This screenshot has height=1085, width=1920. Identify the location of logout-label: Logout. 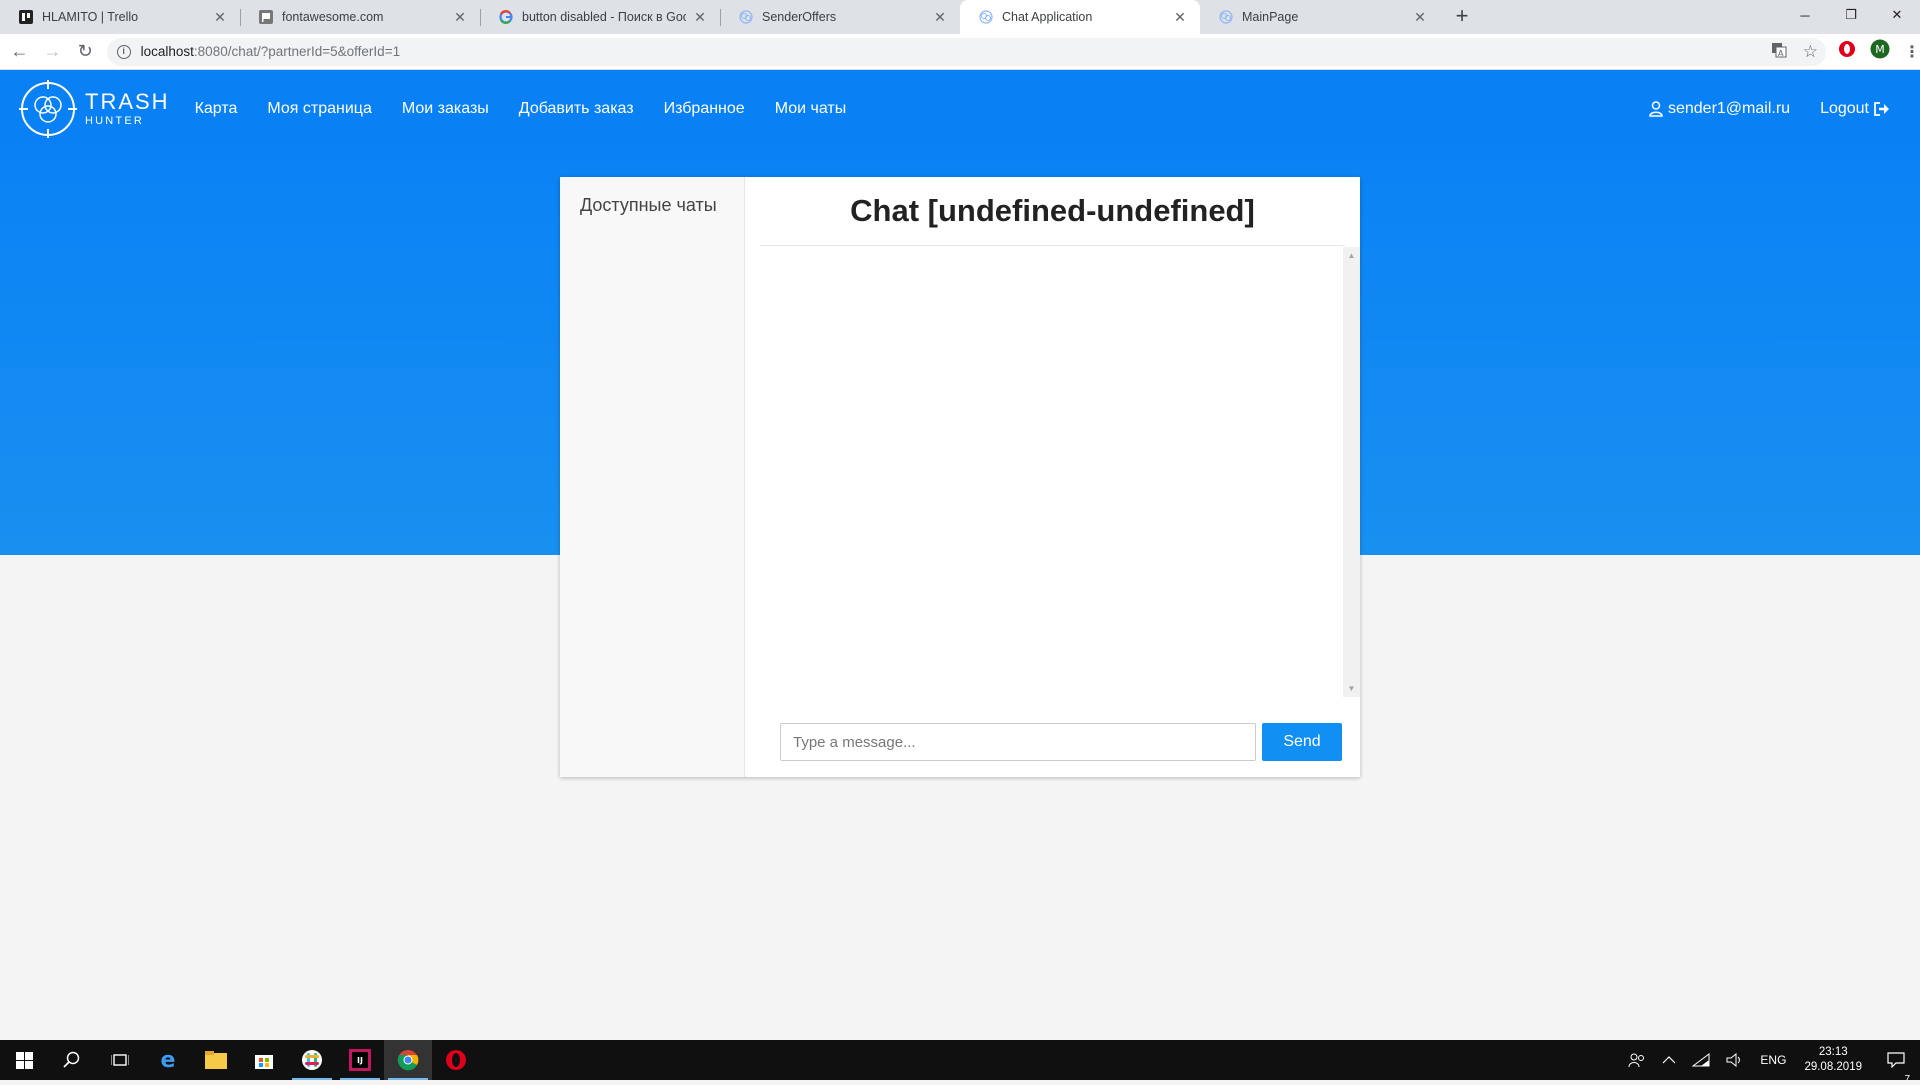
(1844, 108).